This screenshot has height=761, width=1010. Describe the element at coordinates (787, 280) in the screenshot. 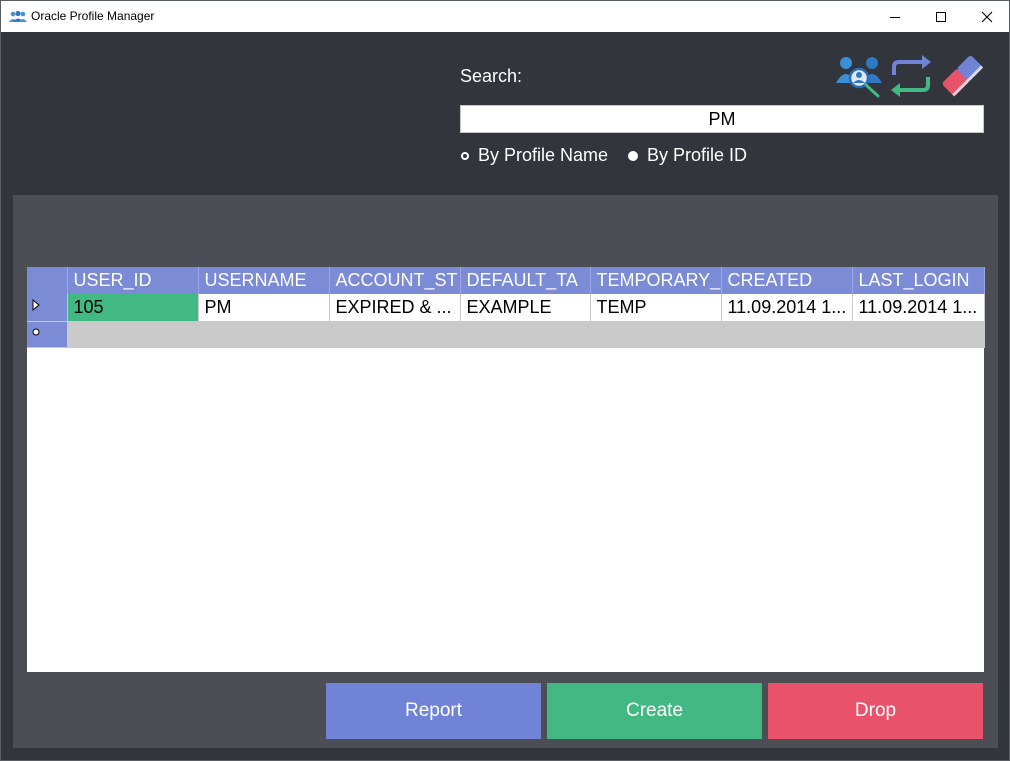

I see `column-header-created: CREATED` at that location.